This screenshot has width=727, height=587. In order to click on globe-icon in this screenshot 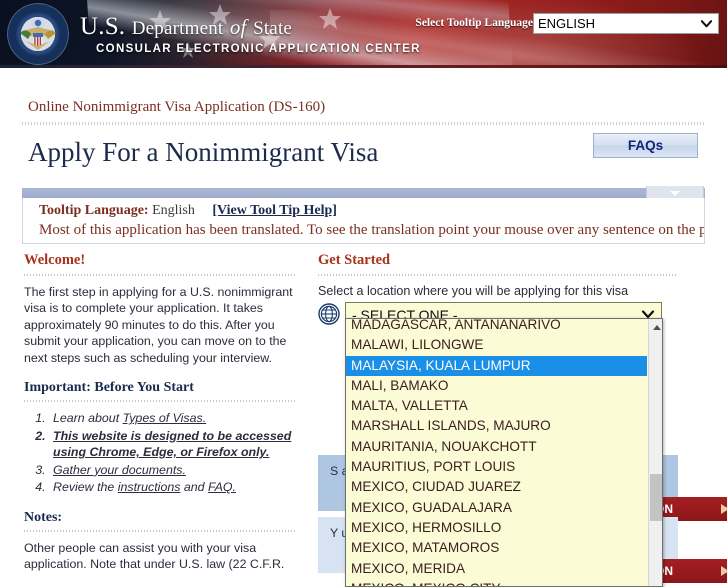, I will do `click(329, 314)`.